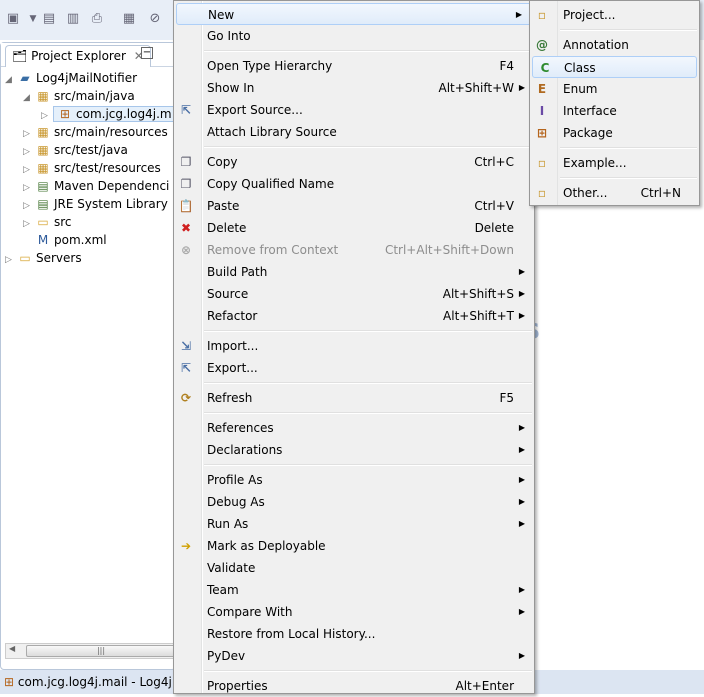 The width and height of the screenshot is (704, 697). I want to click on menu-item-other: ▫ Other... Ctrl+N, so click(614, 193).